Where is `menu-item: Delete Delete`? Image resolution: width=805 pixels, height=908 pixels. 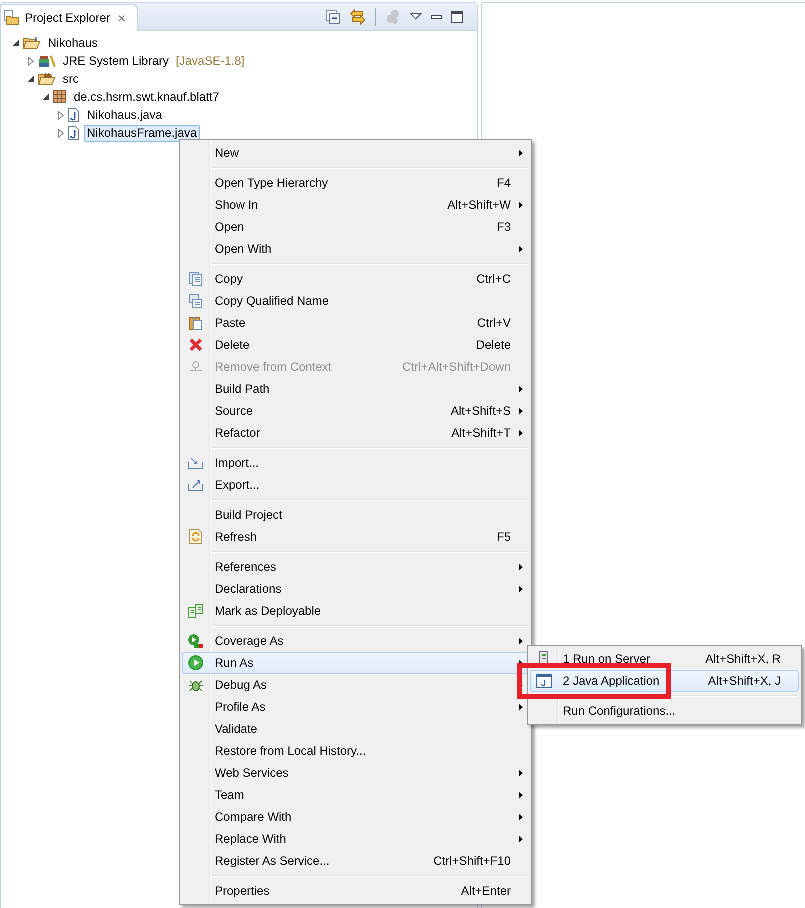
menu-item: Delete Delete is located at coordinates (355, 345).